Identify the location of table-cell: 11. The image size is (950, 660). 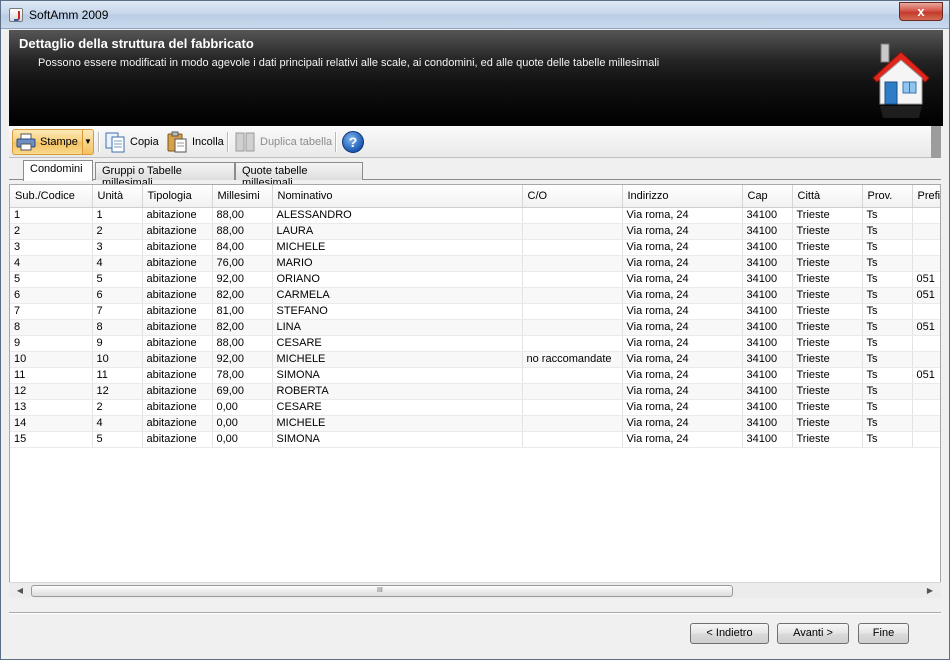
(117, 375).